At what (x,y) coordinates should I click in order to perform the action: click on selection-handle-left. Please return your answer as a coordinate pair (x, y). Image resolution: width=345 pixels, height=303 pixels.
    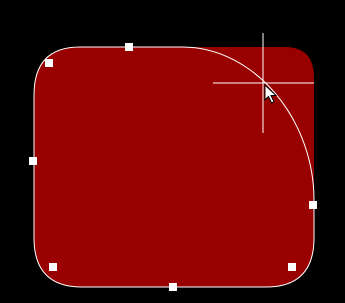
    Looking at the image, I should click on (33, 161).